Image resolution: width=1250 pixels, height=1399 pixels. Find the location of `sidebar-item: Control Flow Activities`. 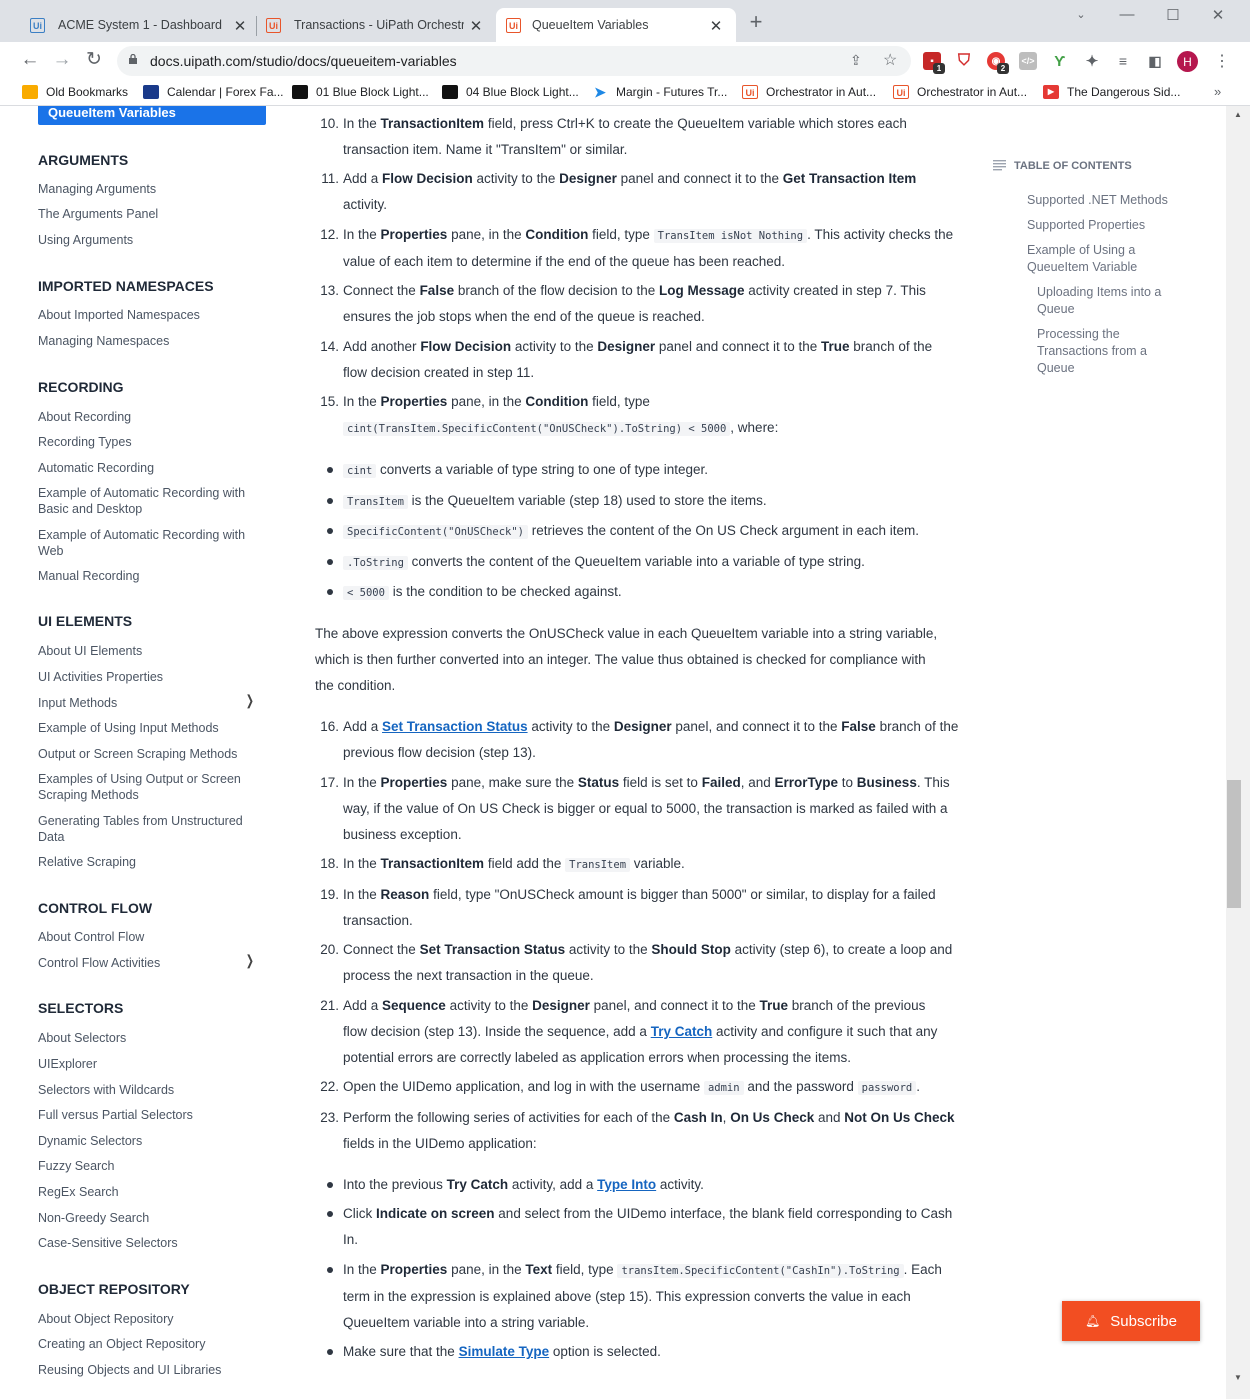

sidebar-item: Control Flow Activities is located at coordinates (148, 963).